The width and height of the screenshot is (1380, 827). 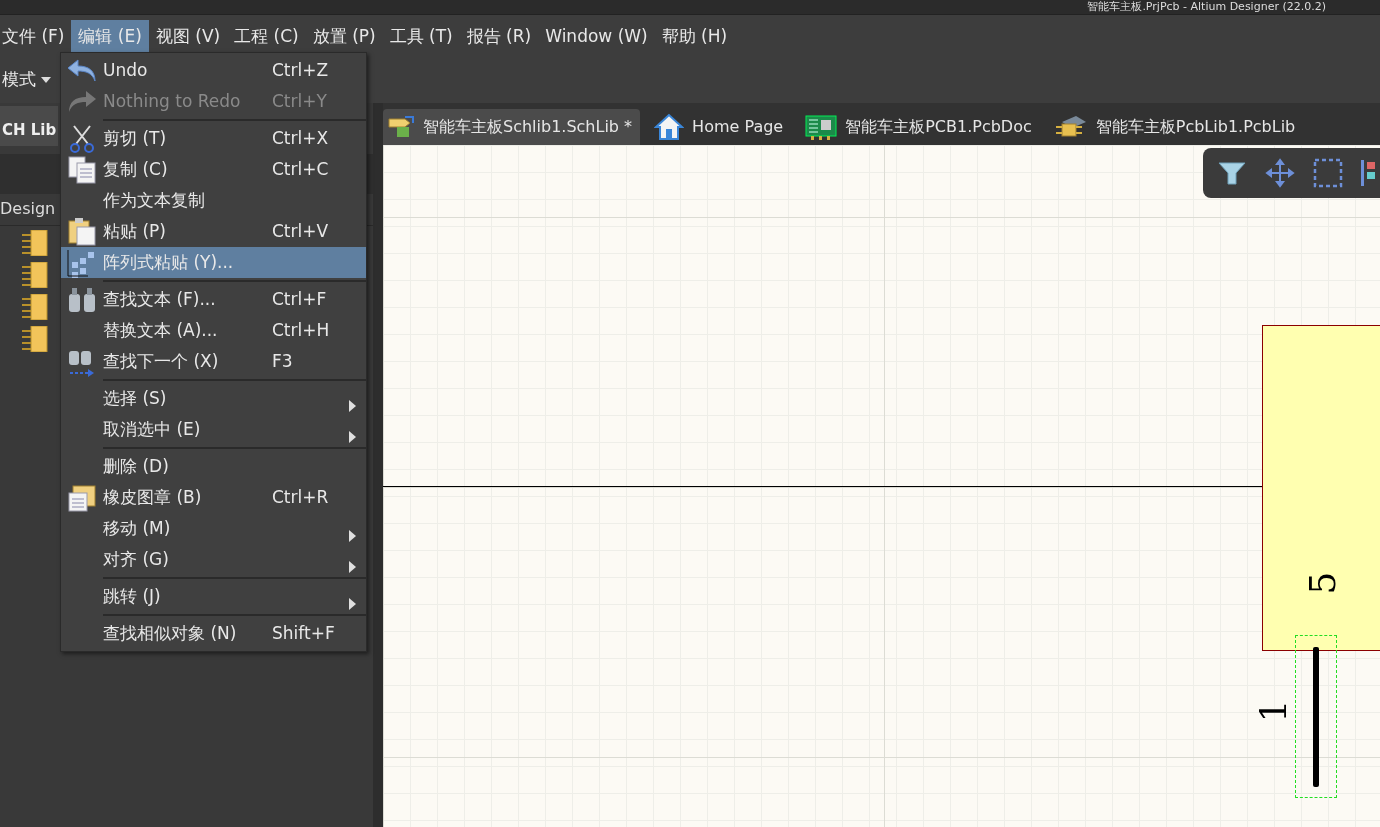 What do you see at coordinates (213, 138) in the screenshot?
I see `menu-item: 剪切 (T) Ctrl+X` at bounding box center [213, 138].